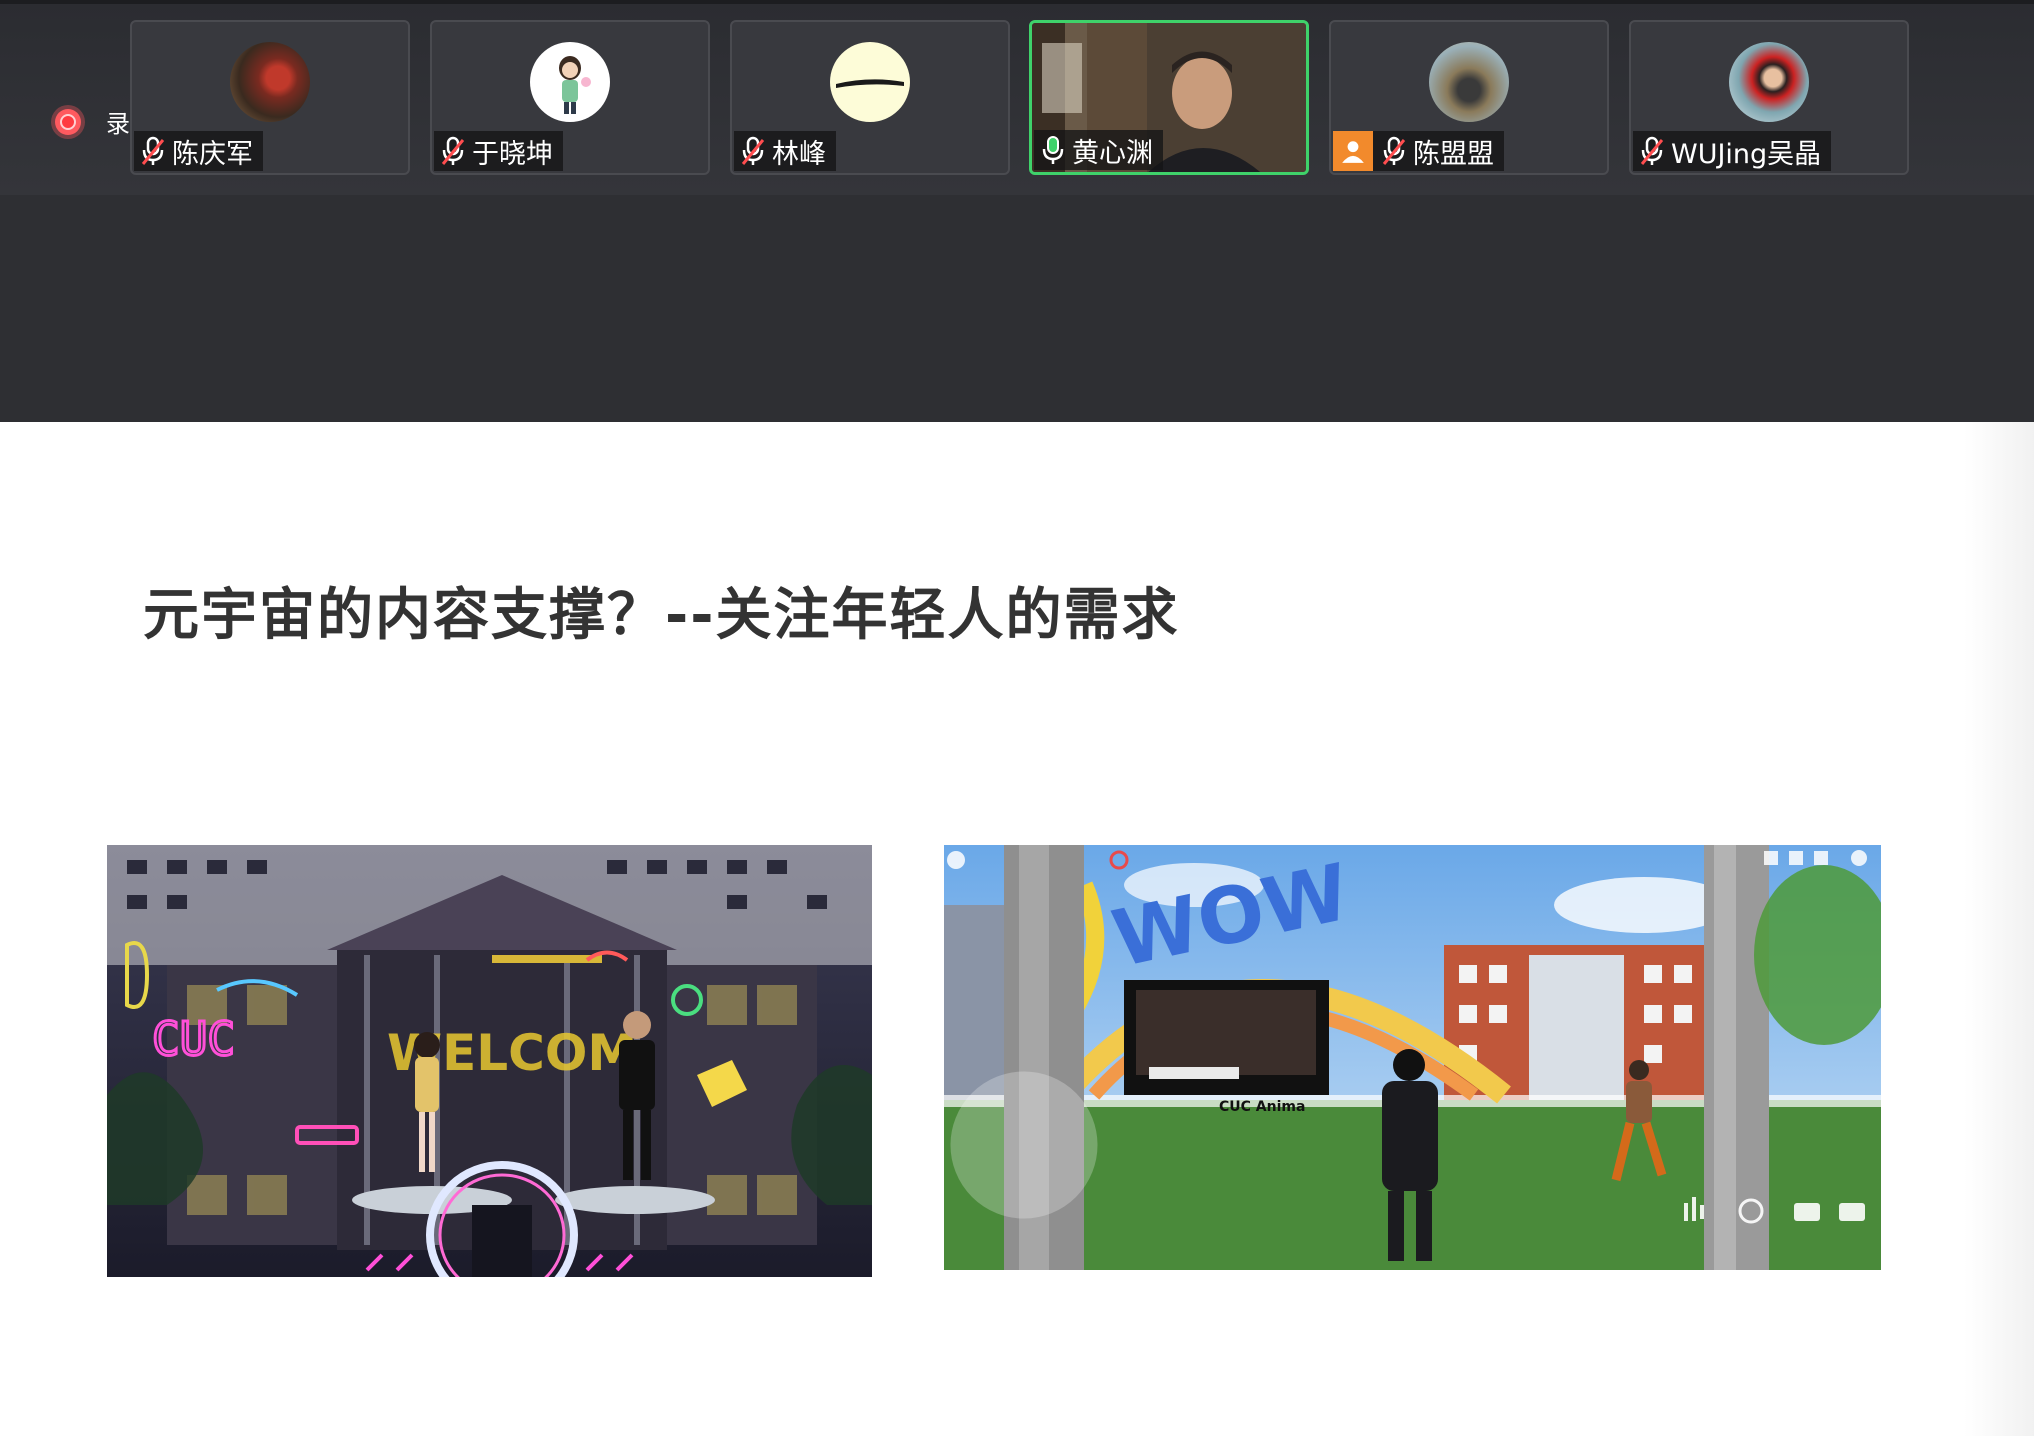 The width and height of the screenshot is (2034, 1436). What do you see at coordinates (1053, 150) in the screenshot?
I see `mic-active-icon` at bounding box center [1053, 150].